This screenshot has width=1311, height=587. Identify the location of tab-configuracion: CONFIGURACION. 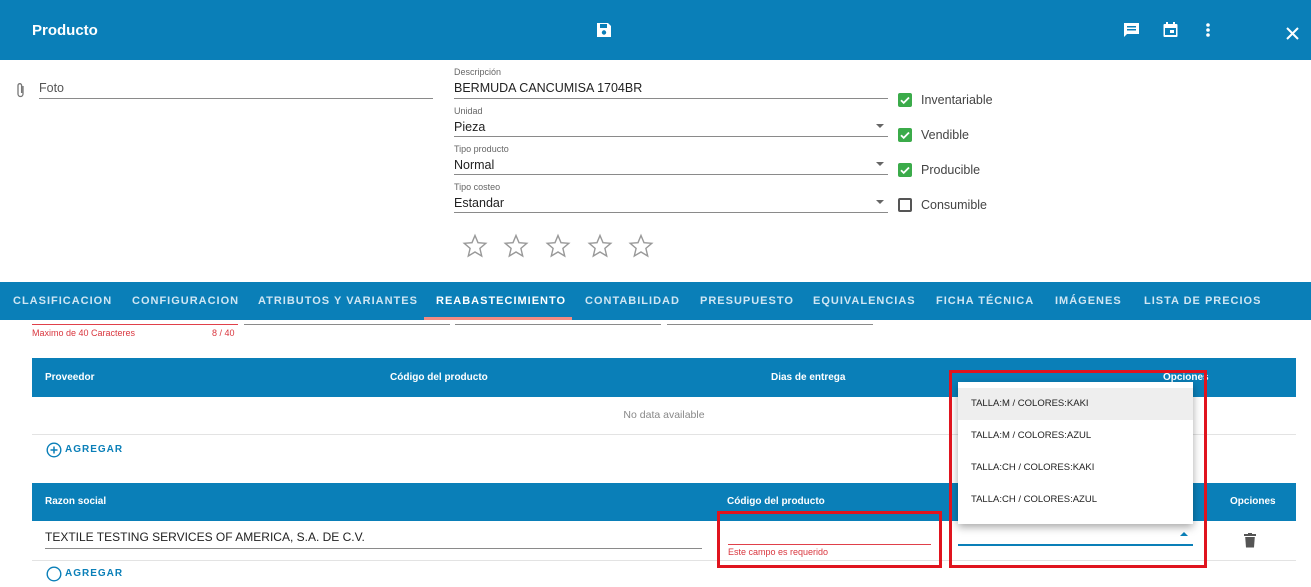
(185, 301).